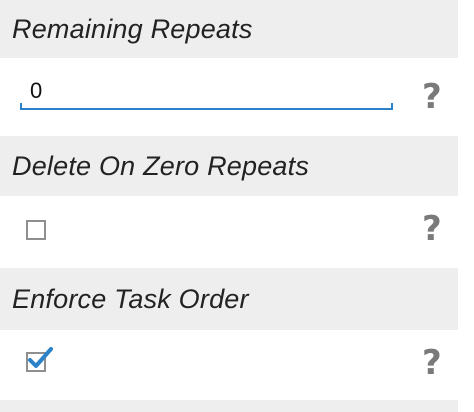  I want to click on remaining-repeats-input, so click(206, 91).